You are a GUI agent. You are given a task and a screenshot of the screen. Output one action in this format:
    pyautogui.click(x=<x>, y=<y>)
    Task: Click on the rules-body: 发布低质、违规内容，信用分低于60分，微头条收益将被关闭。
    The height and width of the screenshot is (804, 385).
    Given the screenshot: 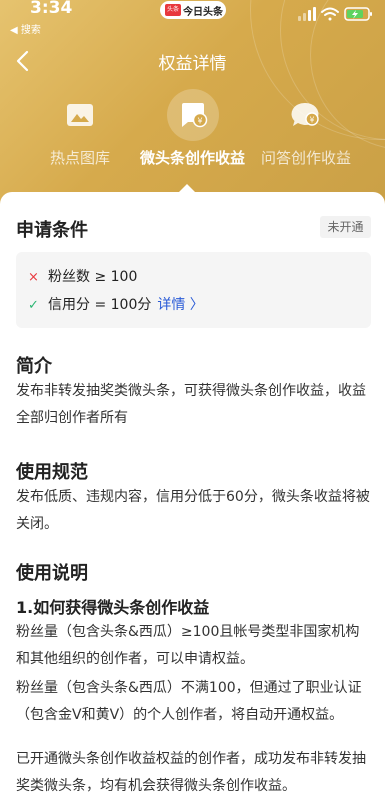 What is the action you would take?
    pyautogui.click(x=193, y=510)
    